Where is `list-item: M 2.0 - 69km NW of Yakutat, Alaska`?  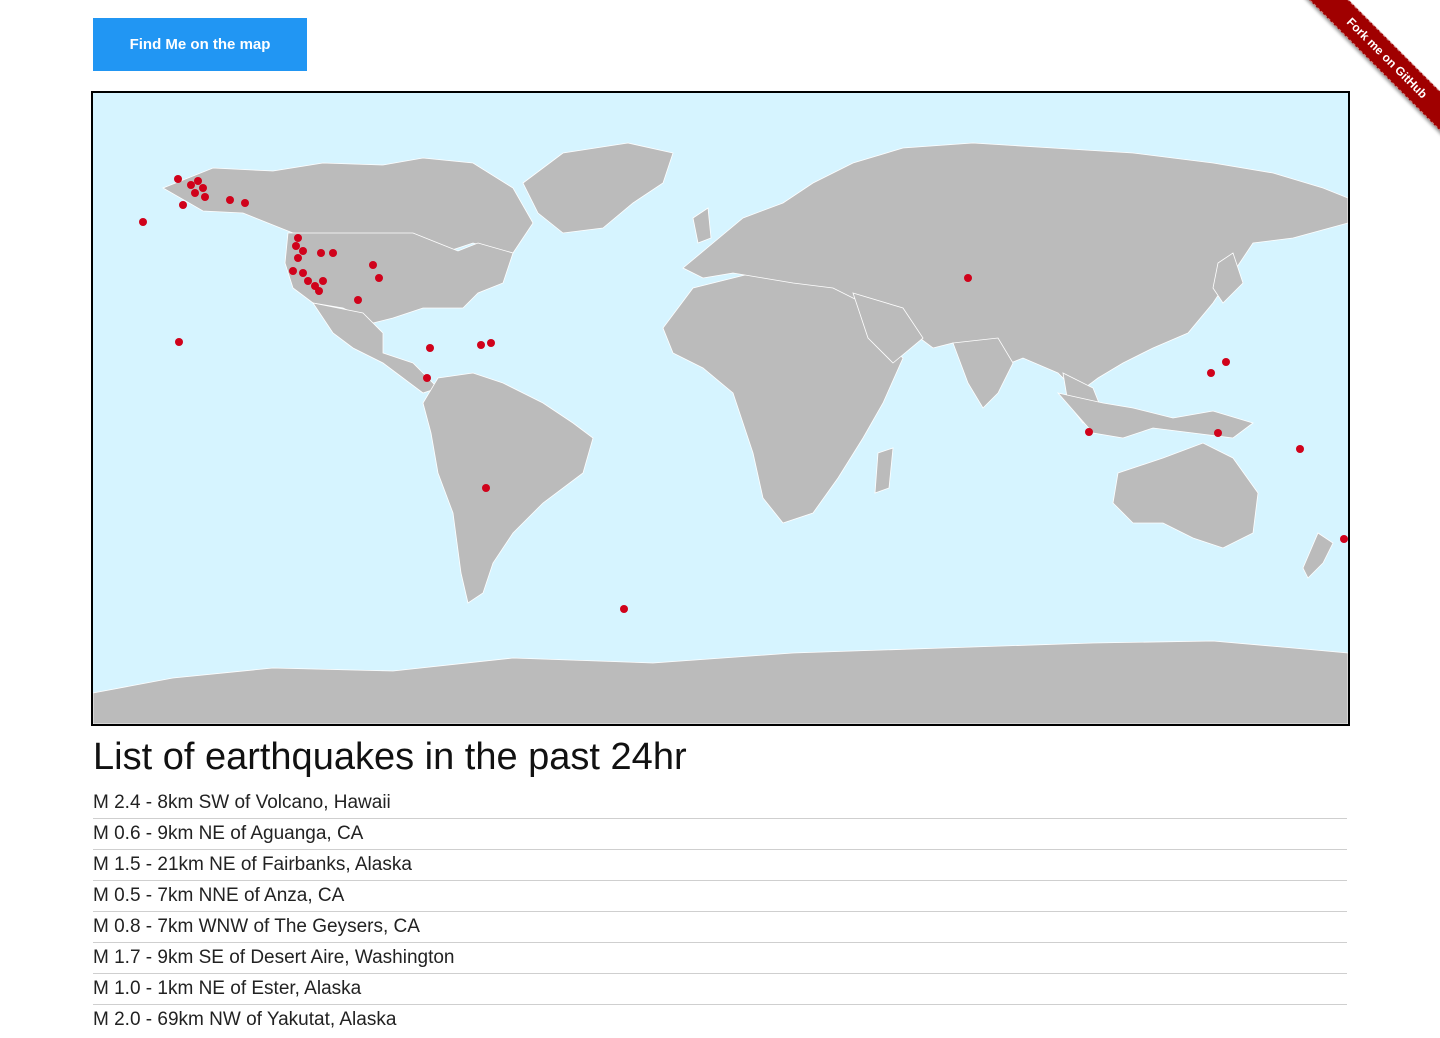
list-item: M 2.0 - 69km NW of Yakutat, Alaska is located at coordinates (720, 1020).